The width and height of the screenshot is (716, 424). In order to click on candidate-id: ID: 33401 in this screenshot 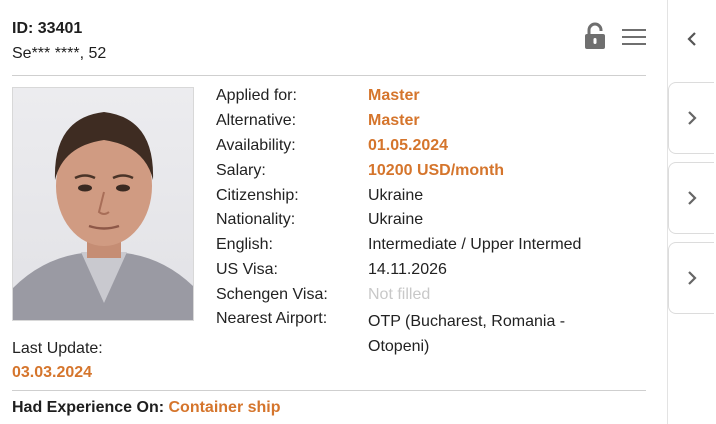, I will do `click(47, 28)`.